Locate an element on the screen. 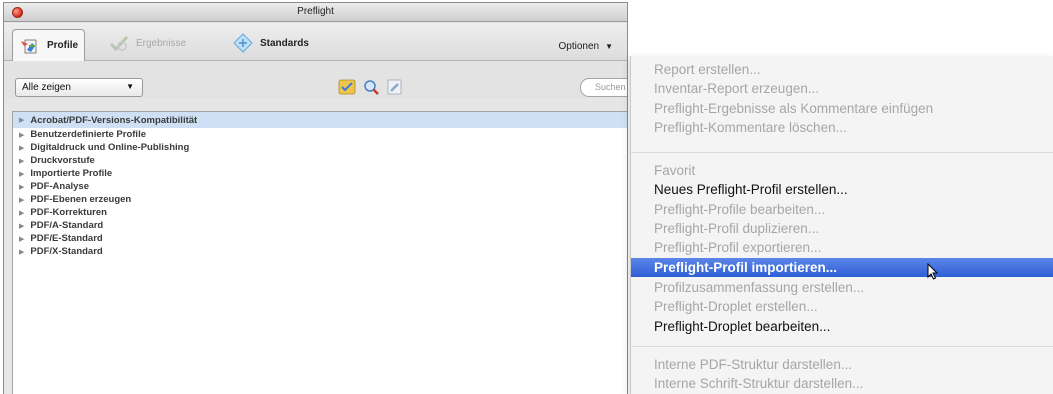 This screenshot has height=394, width=1053. options-menu-button: Optionen ▼ is located at coordinates (585, 46).